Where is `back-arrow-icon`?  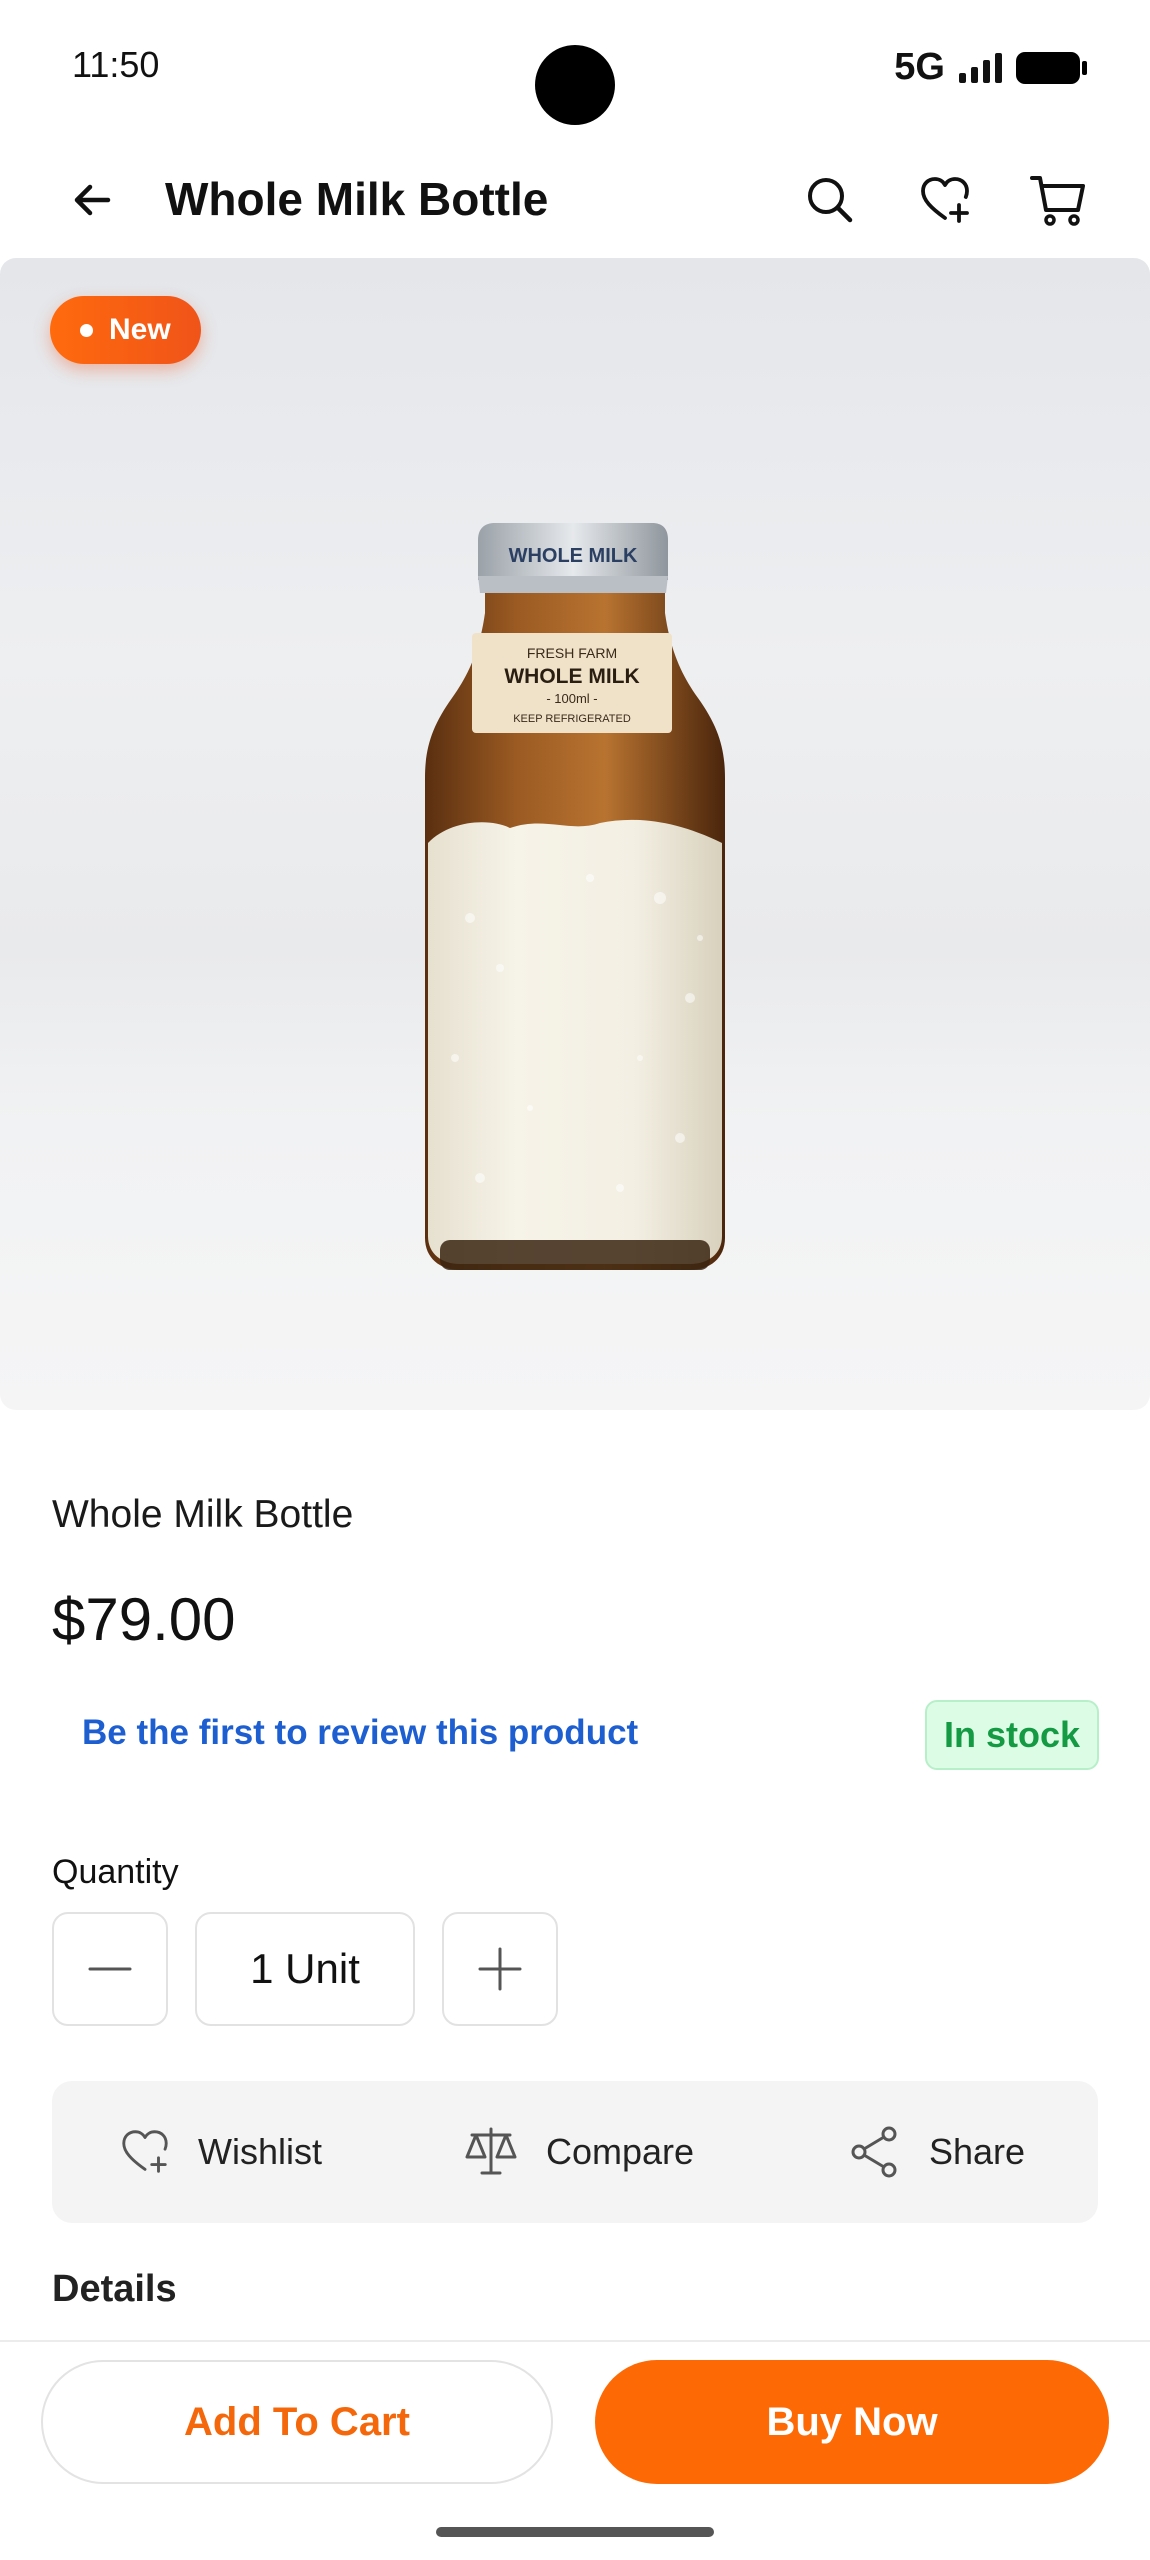
back-arrow-icon is located at coordinates (92, 200).